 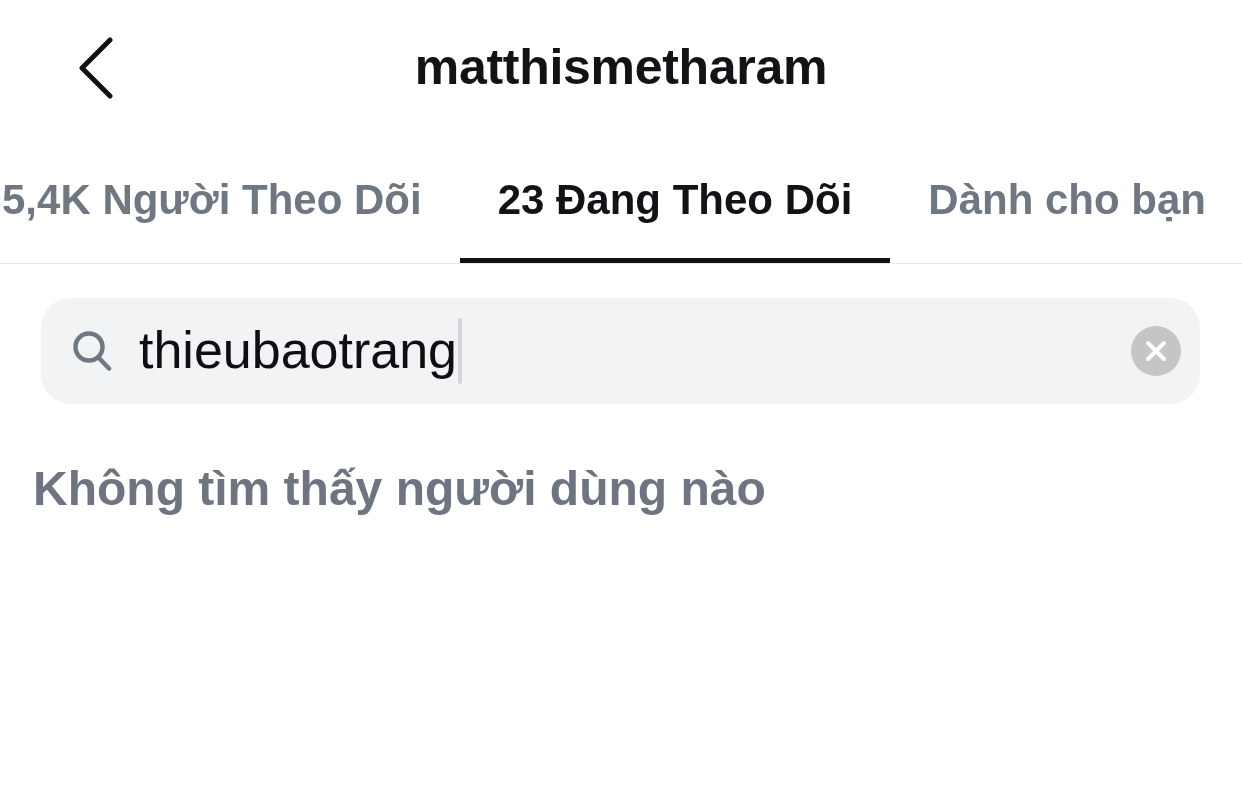 I want to click on search-query-text: thieubaotrang, so click(x=298, y=351).